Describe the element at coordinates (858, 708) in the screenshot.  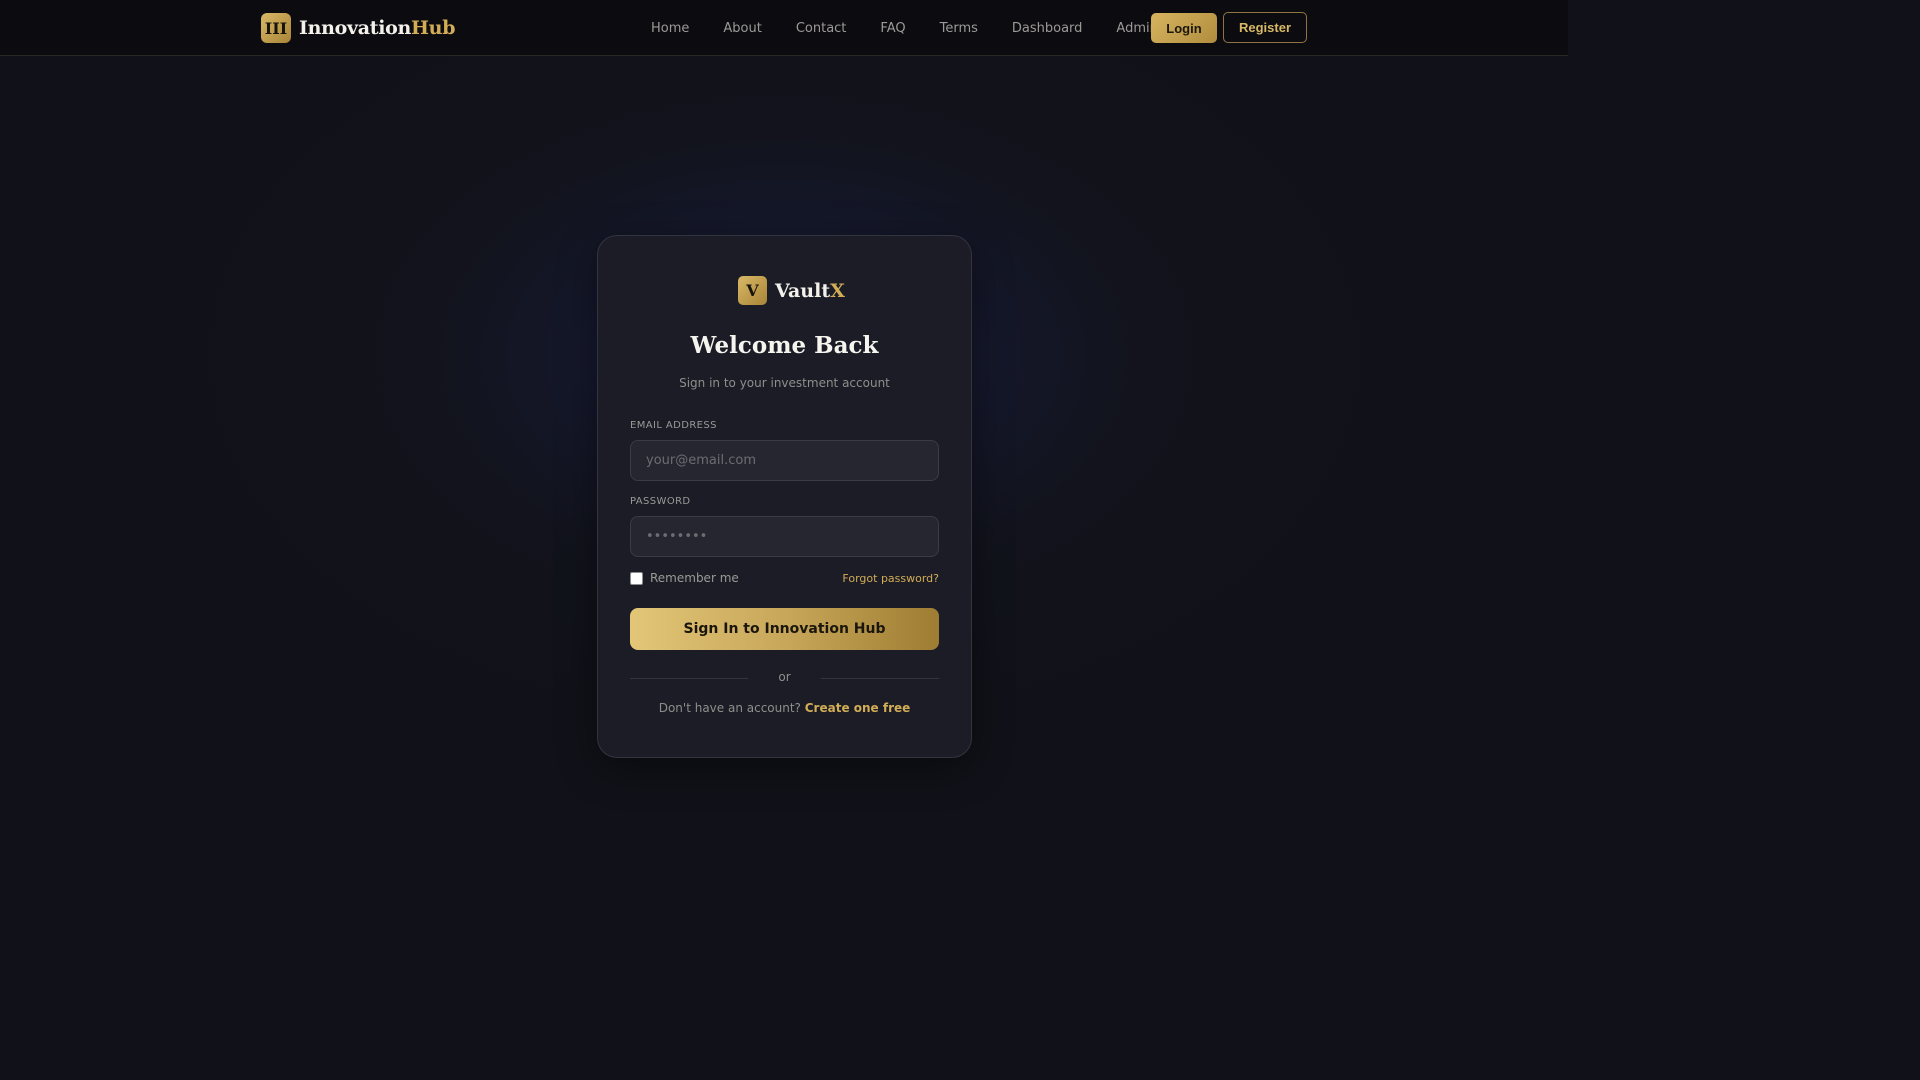
I see `create-account-link: Create one free` at that location.